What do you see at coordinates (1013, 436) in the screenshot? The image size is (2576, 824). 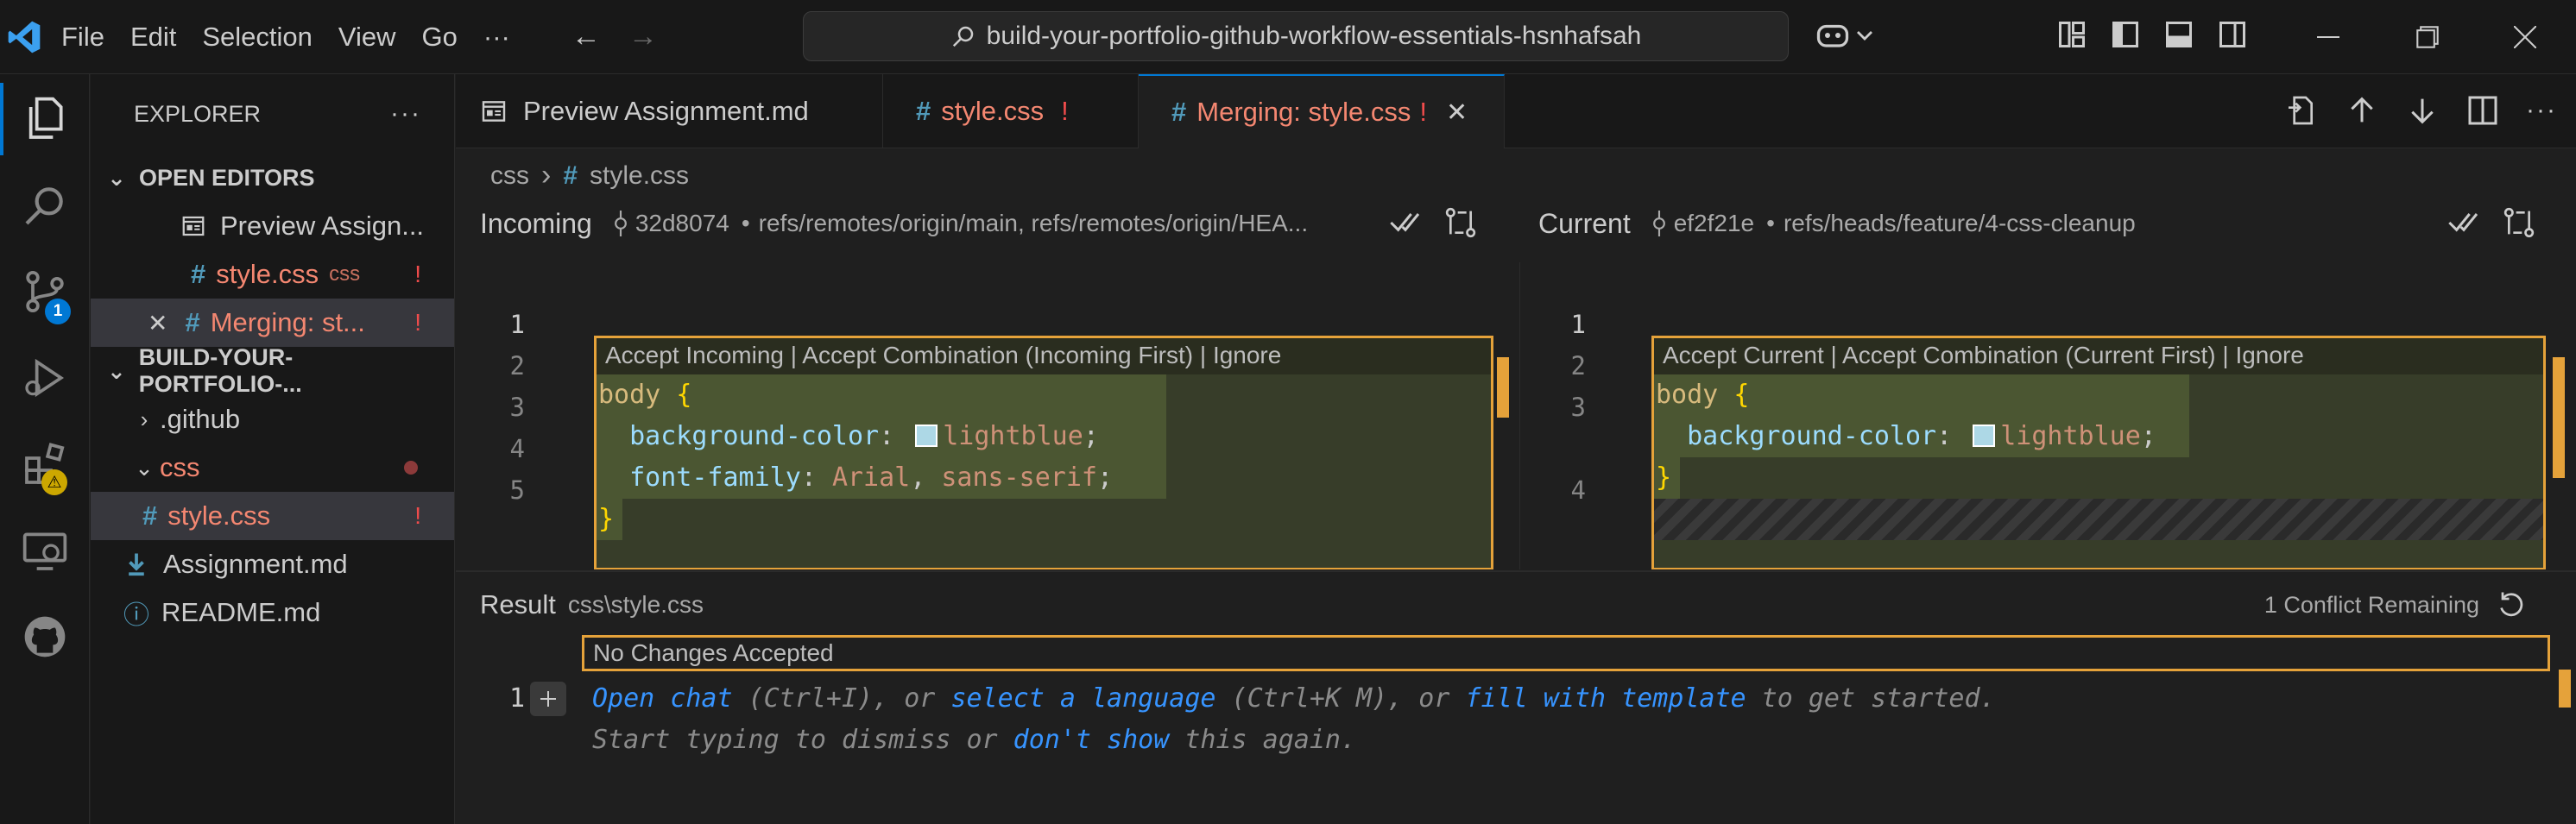 I see `css-value: lightblue` at bounding box center [1013, 436].